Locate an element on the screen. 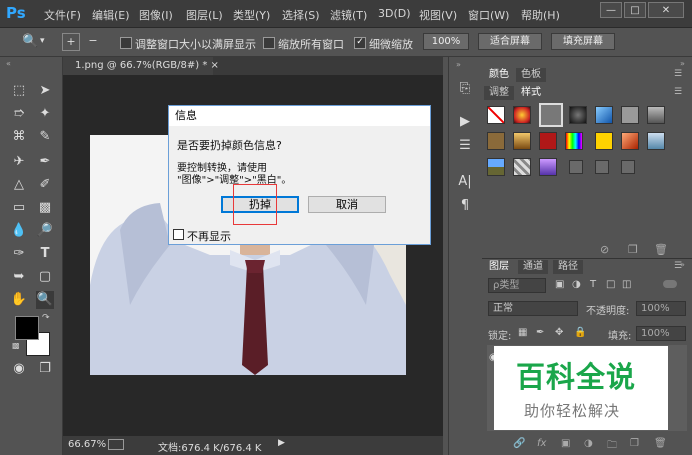 The image size is (692, 455). filter-toggle is located at coordinates (670, 284).